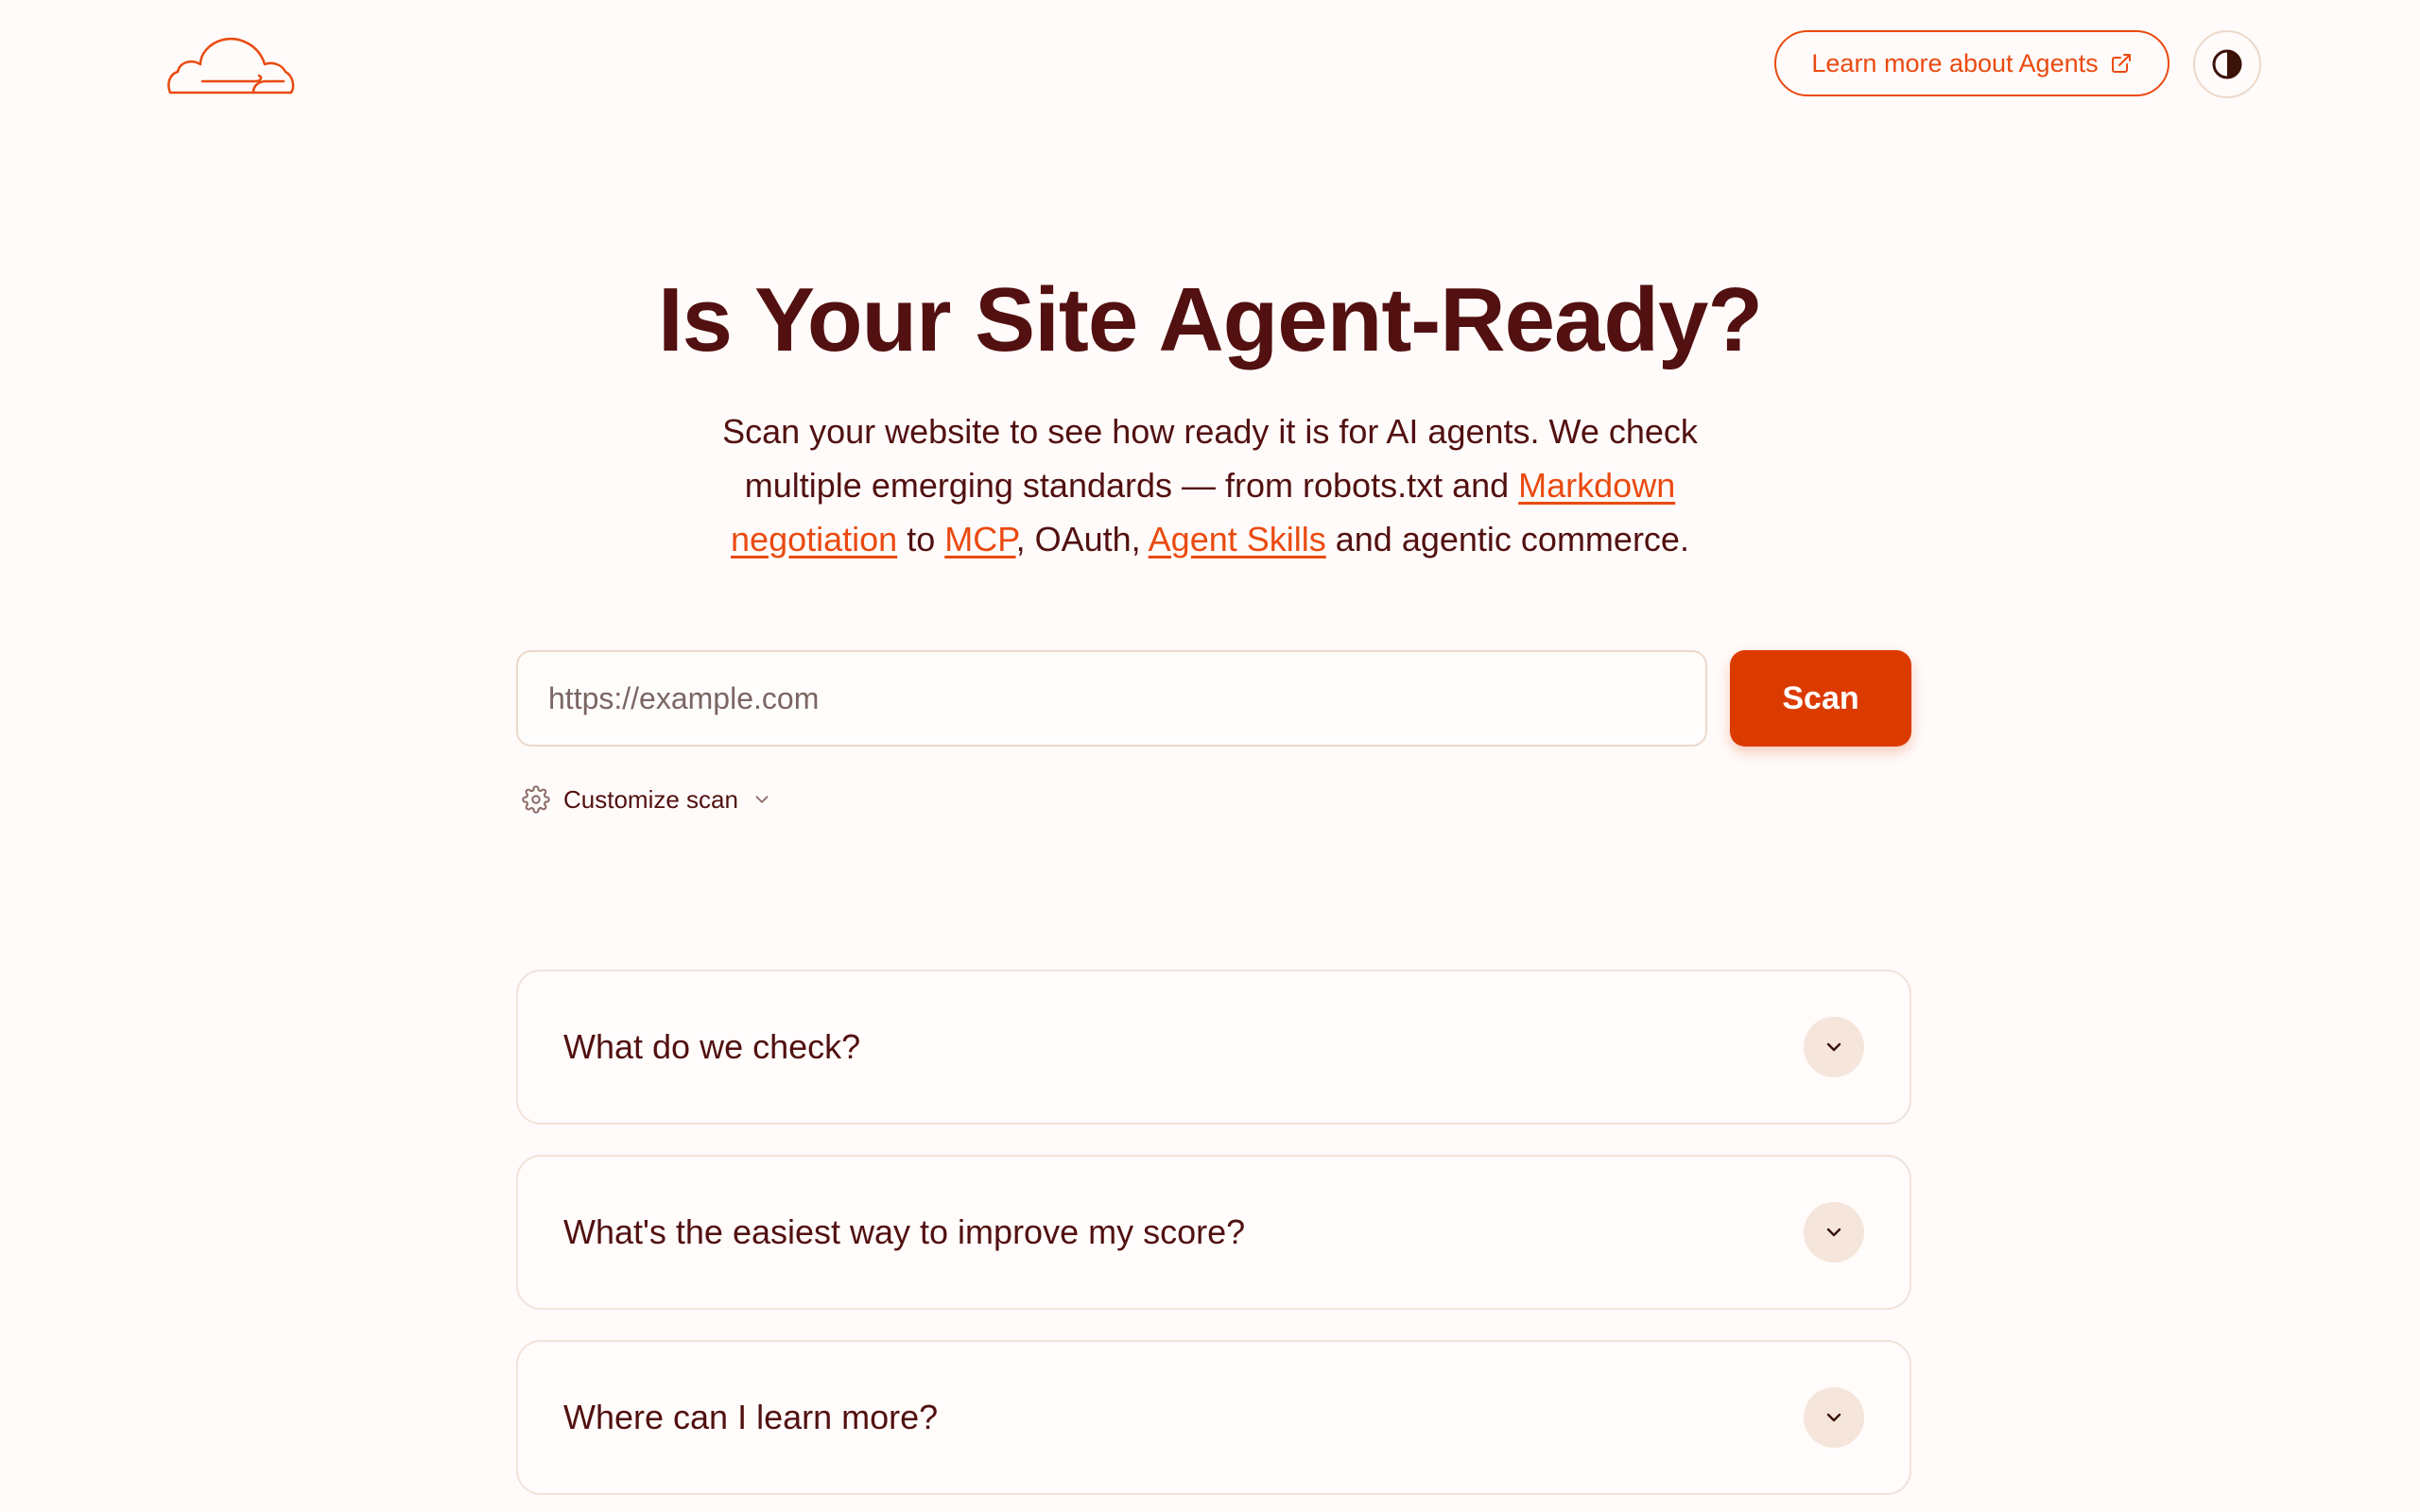 This screenshot has width=2420, height=1512. What do you see at coordinates (1210, 319) in the screenshot?
I see `page-title: Is Your Site Agent-Ready?` at bounding box center [1210, 319].